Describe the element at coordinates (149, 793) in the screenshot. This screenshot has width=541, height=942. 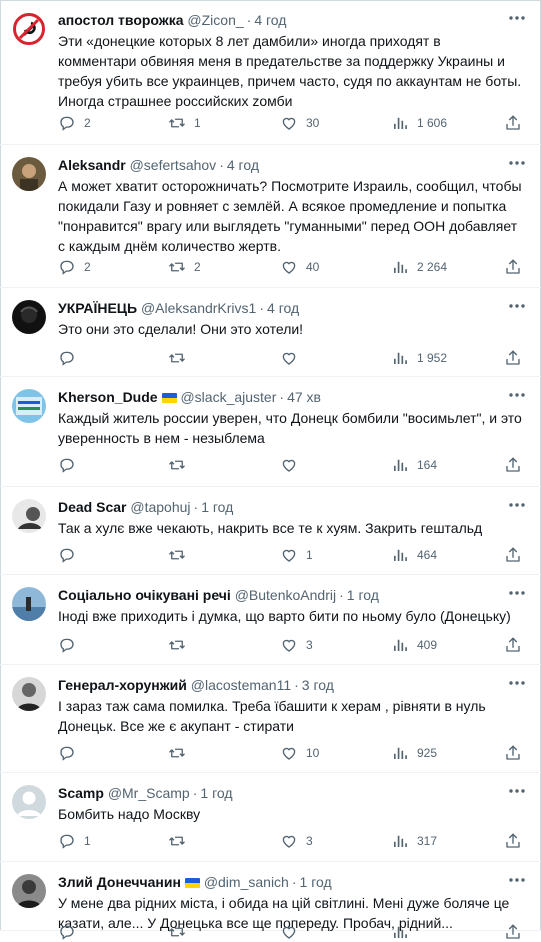
I see `author-handle: @Mr_Scamp` at that location.